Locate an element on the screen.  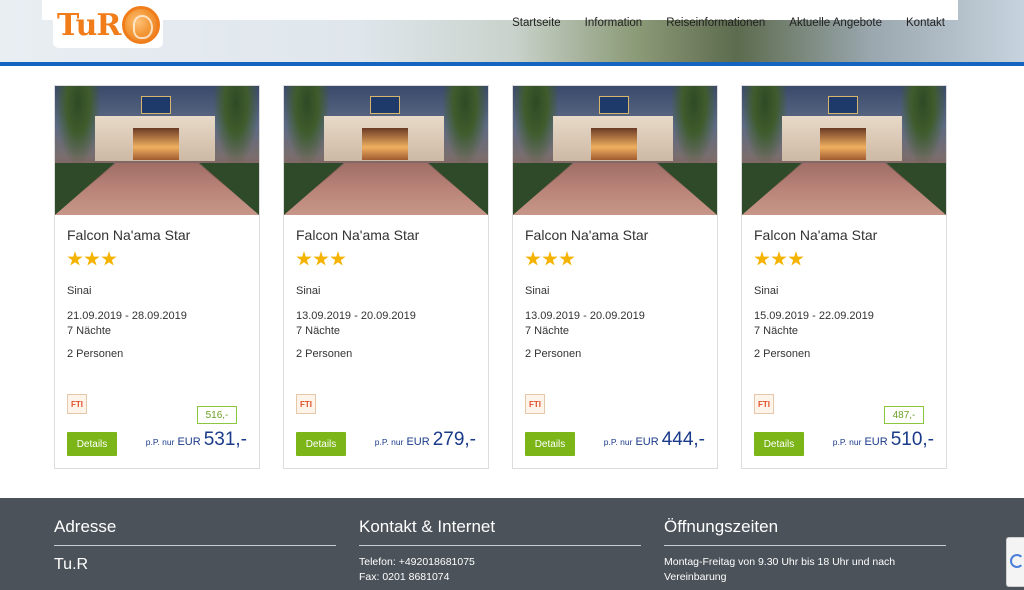
recaptcha-icon is located at coordinates (1017, 561).